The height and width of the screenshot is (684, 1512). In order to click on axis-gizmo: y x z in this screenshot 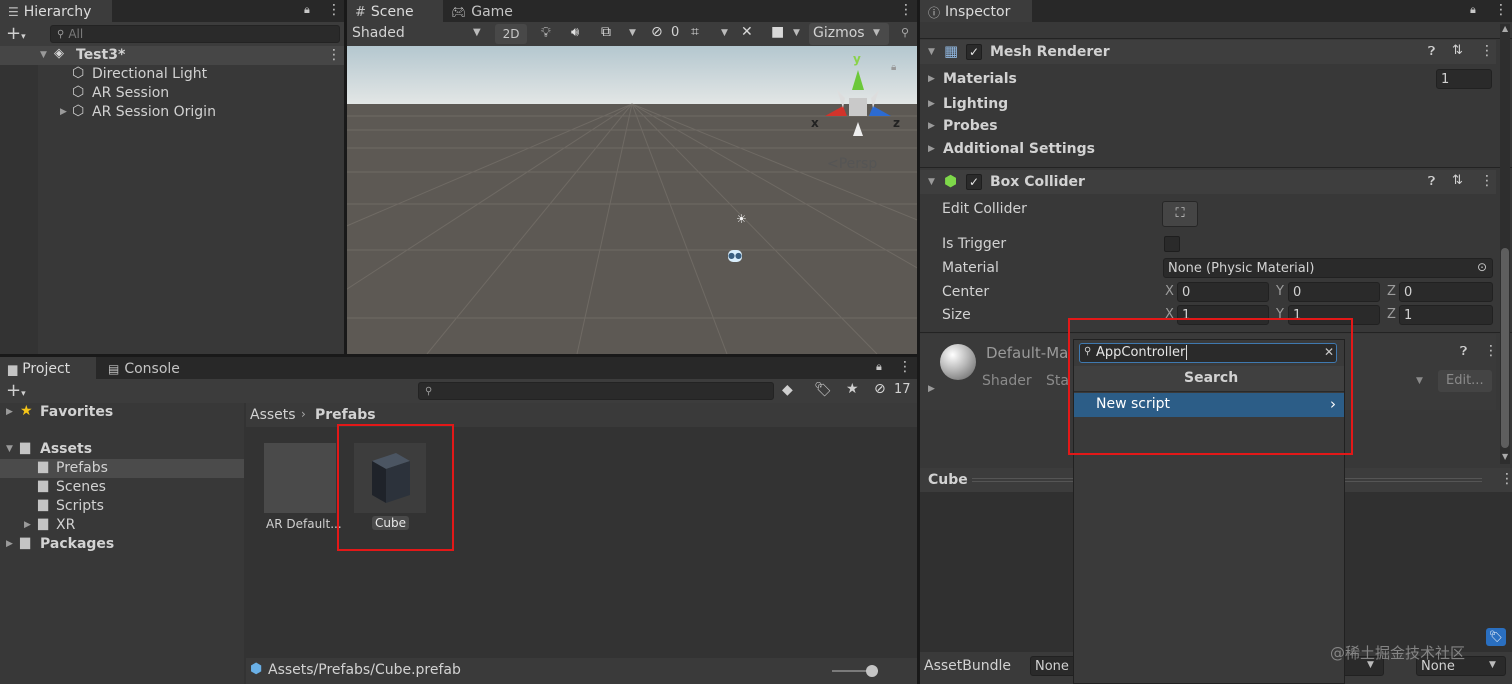, I will do `click(855, 100)`.